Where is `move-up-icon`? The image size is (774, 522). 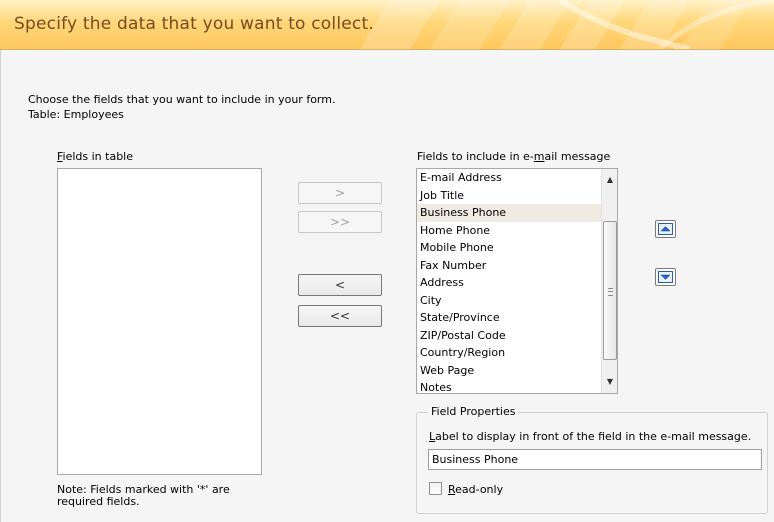 move-up-icon is located at coordinates (665, 229).